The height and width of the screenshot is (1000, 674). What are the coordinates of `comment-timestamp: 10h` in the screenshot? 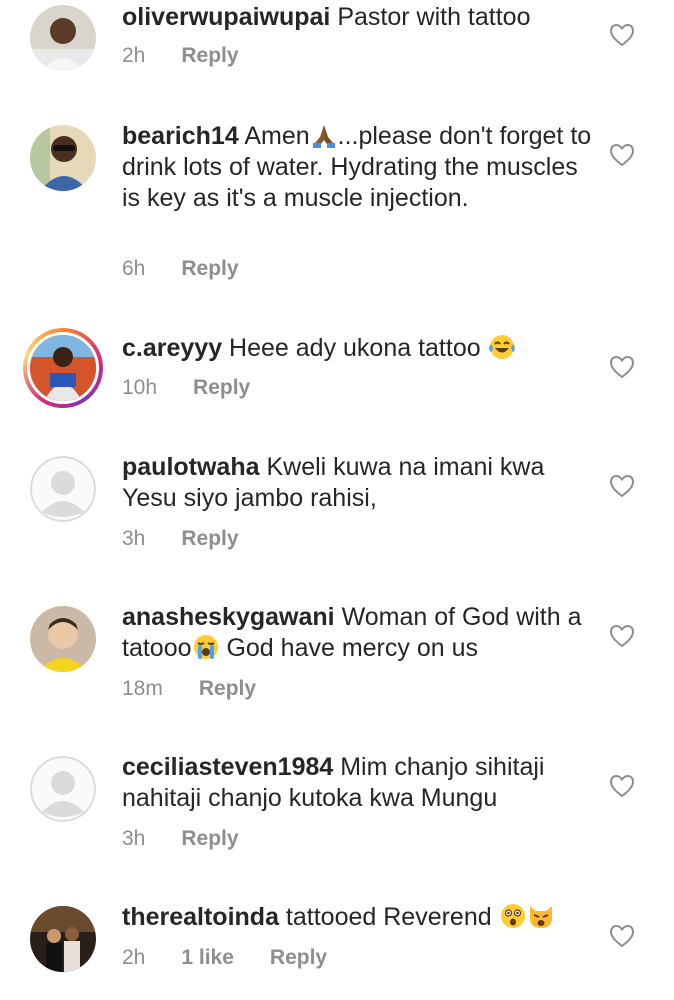 It's located at (140, 387).